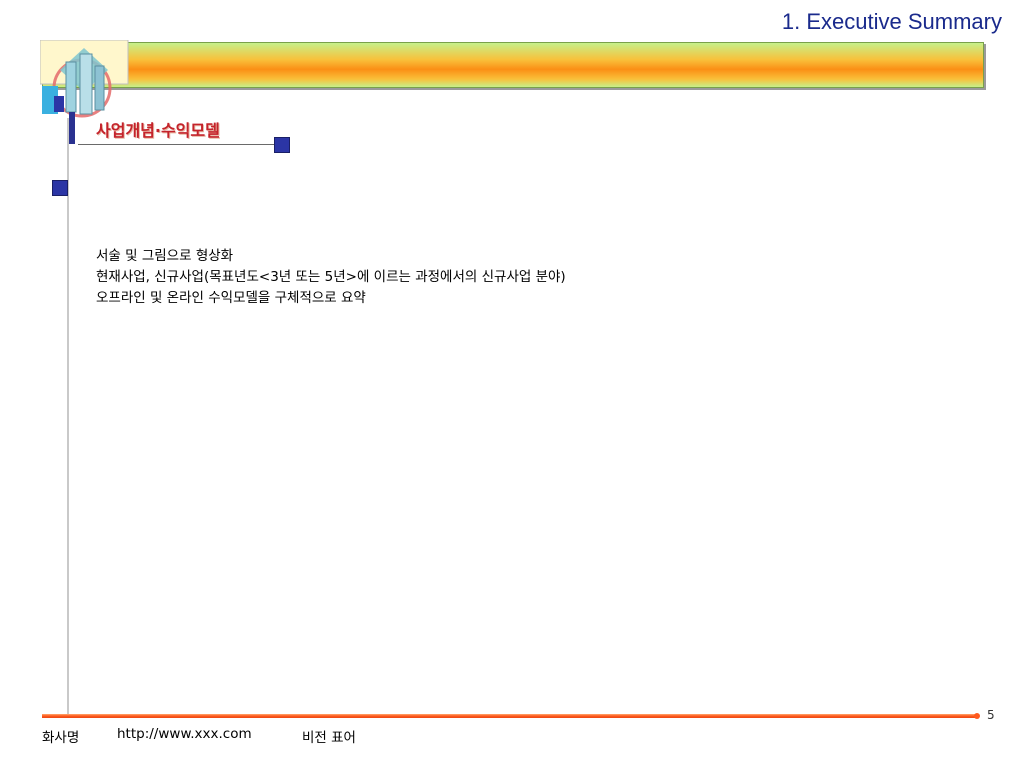 This screenshot has height=768, width=1024. What do you see at coordinates (72, 128) in the screenshot?
I see `subtitle-accent-bar` at bounding box center [72, 128].